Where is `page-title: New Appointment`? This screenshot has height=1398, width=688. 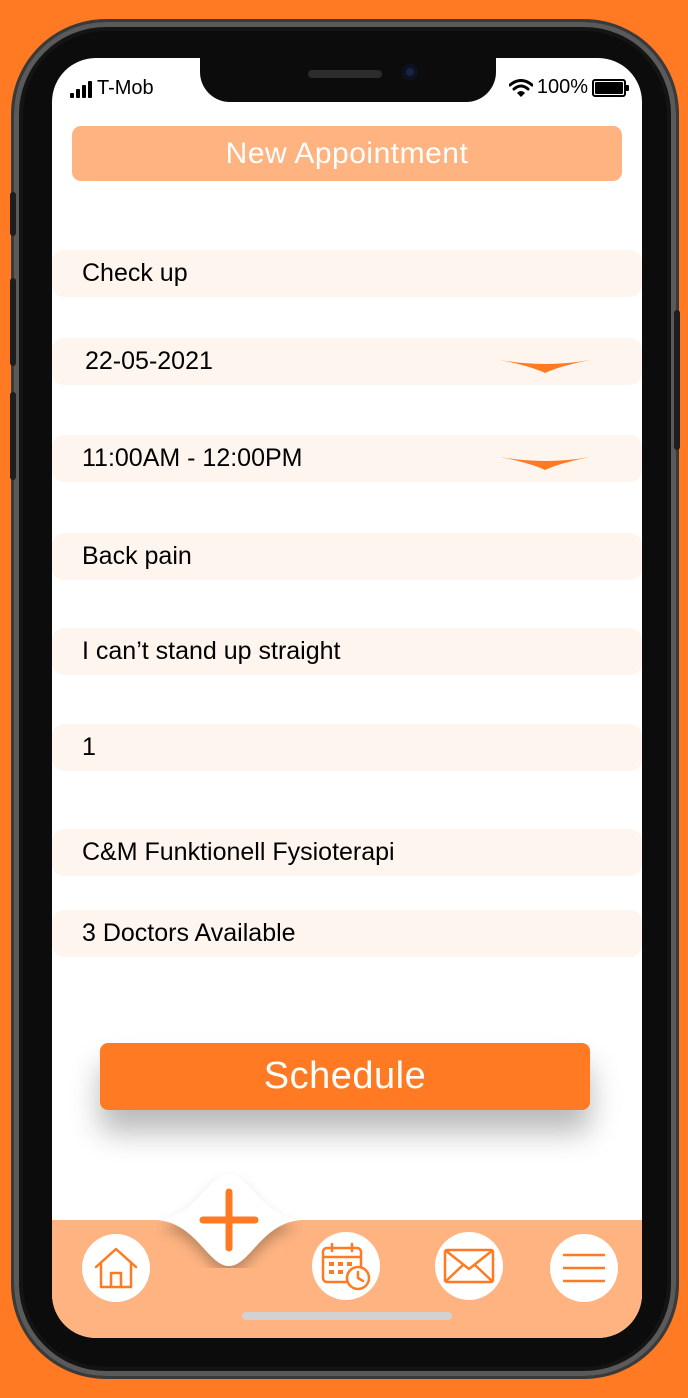 page-title: New Appointment is located at coordinates (347, 153).